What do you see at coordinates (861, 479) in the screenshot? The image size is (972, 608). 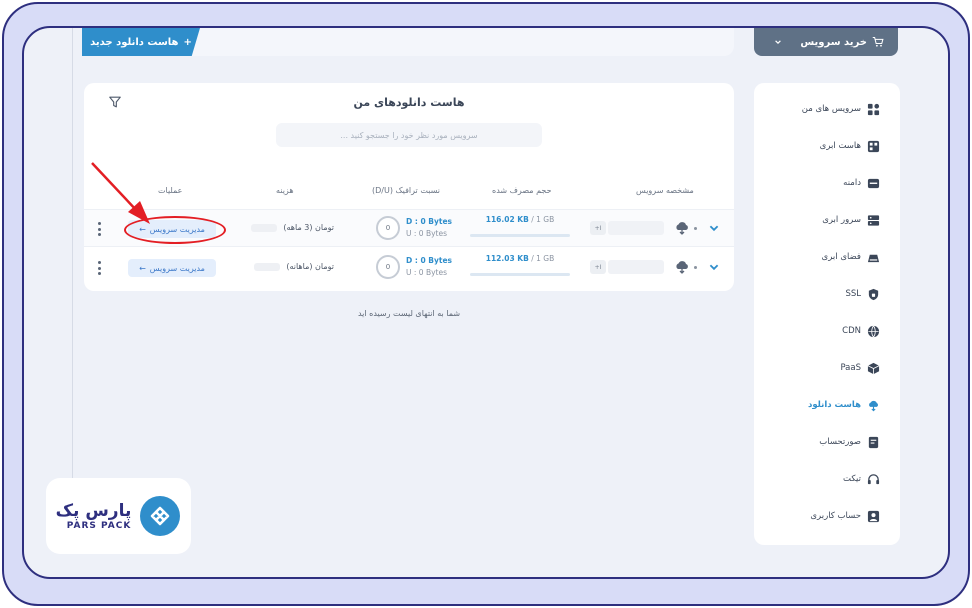 I see `sidebar-item-ticket: تیکت` at bounding box center [861, 479].